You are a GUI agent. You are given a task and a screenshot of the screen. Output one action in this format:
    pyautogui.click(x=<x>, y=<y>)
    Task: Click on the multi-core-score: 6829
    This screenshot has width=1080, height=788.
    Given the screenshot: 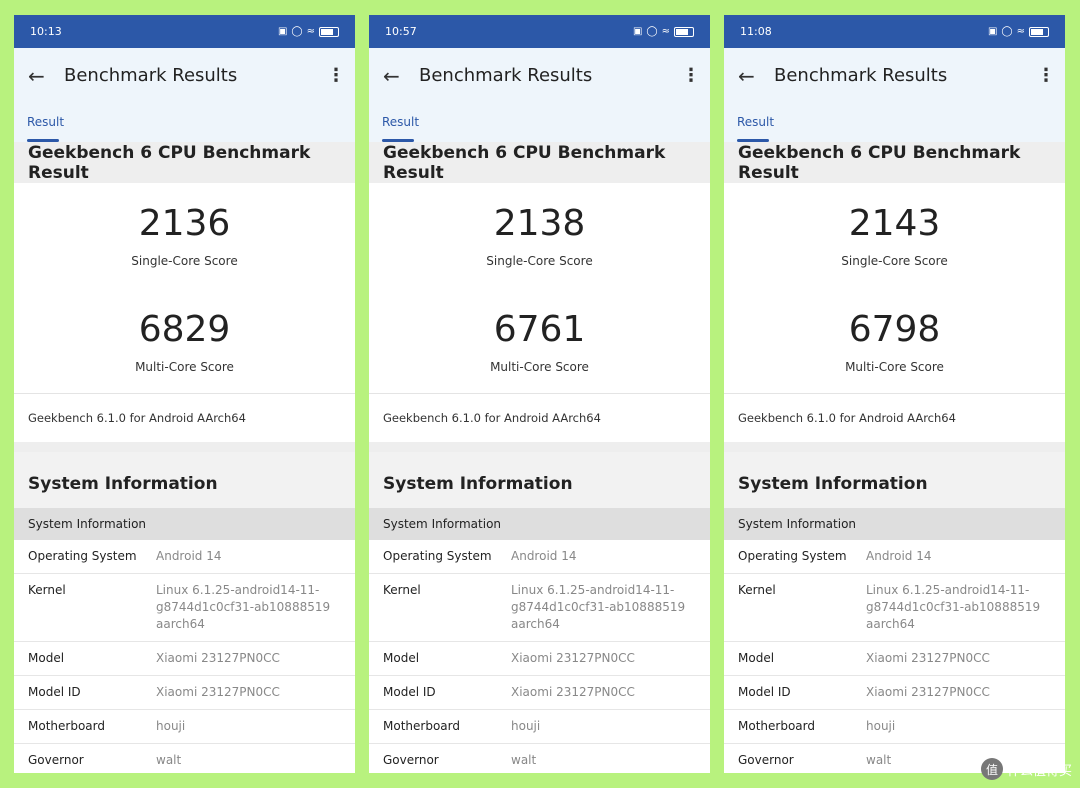 What is the action you would take?
    pyautogui.click(x=184, y=329)
    